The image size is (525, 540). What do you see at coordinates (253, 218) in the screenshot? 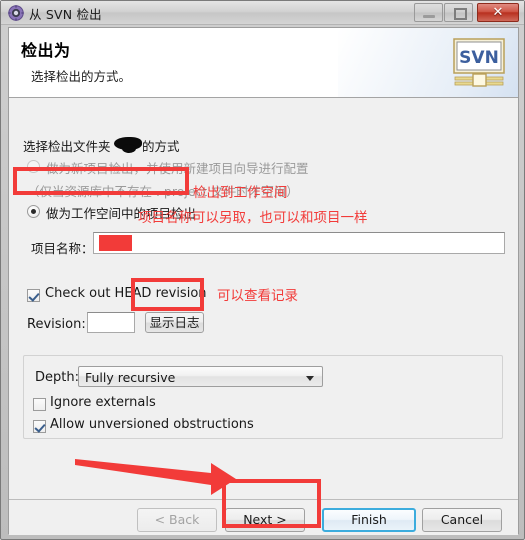
I see `annotation-text-project-name: 项目名称可以另取，也可以和项目一样` at bounding box center [253, 218].